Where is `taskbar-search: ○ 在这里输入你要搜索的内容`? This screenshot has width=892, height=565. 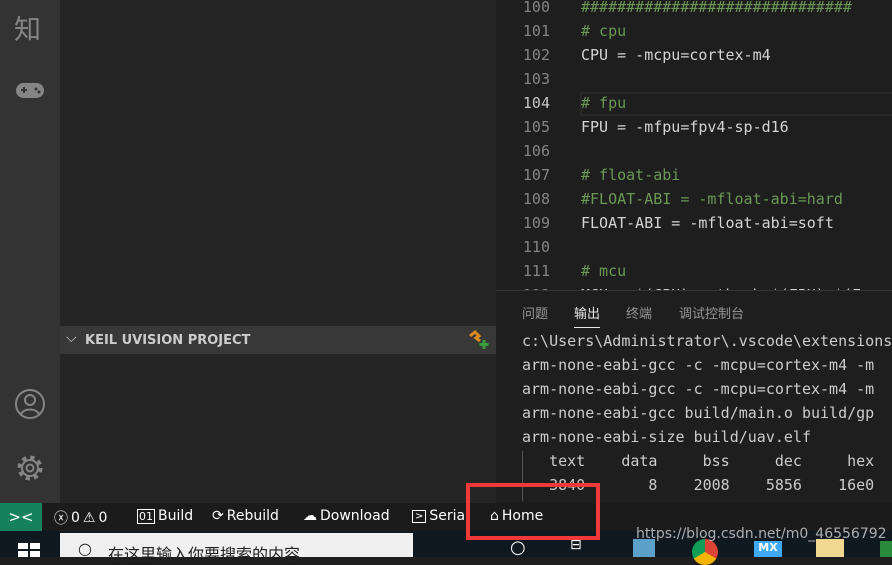 taskbar-search: ○ 在这里输入你要搜索的内容 is located at coordinates (236, 548).